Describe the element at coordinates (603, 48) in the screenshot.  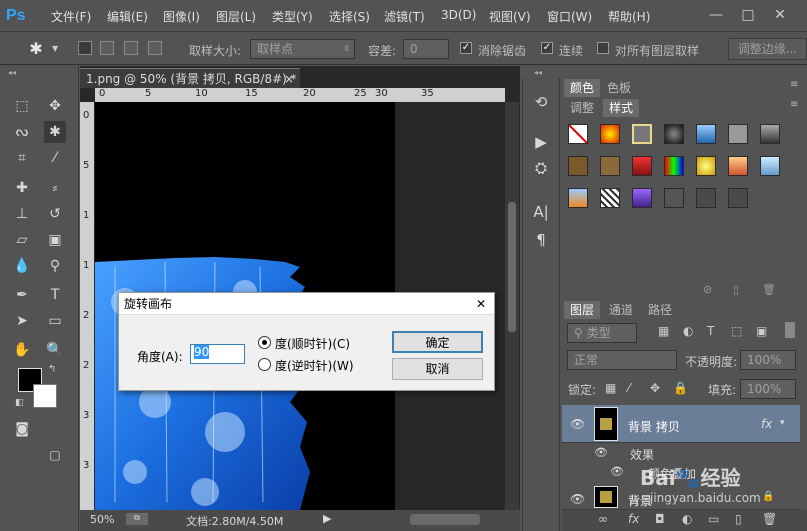
I see `all-layers-checkbox` at that location.